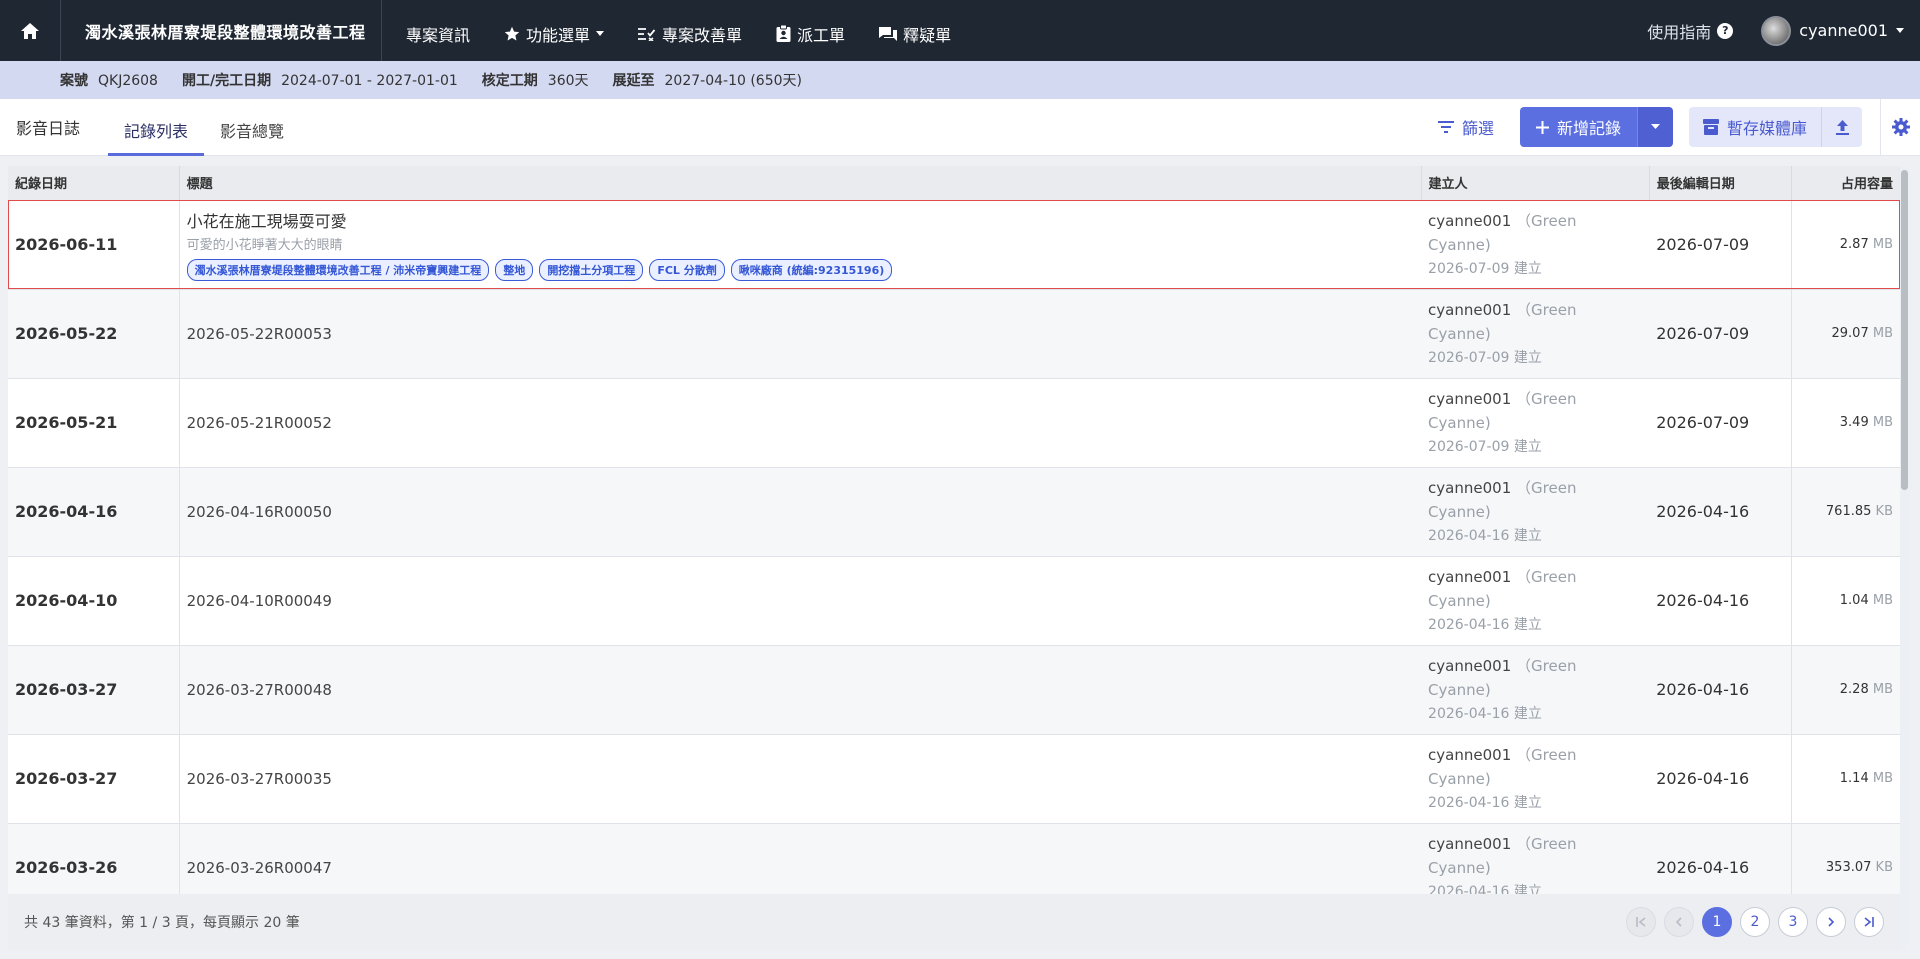  What do you see at coordinates (264, 245) in the screenshot?
I see `record-subtitle: 可愛的小花睜著大大的眼睛` at bounding box center [264, 245].